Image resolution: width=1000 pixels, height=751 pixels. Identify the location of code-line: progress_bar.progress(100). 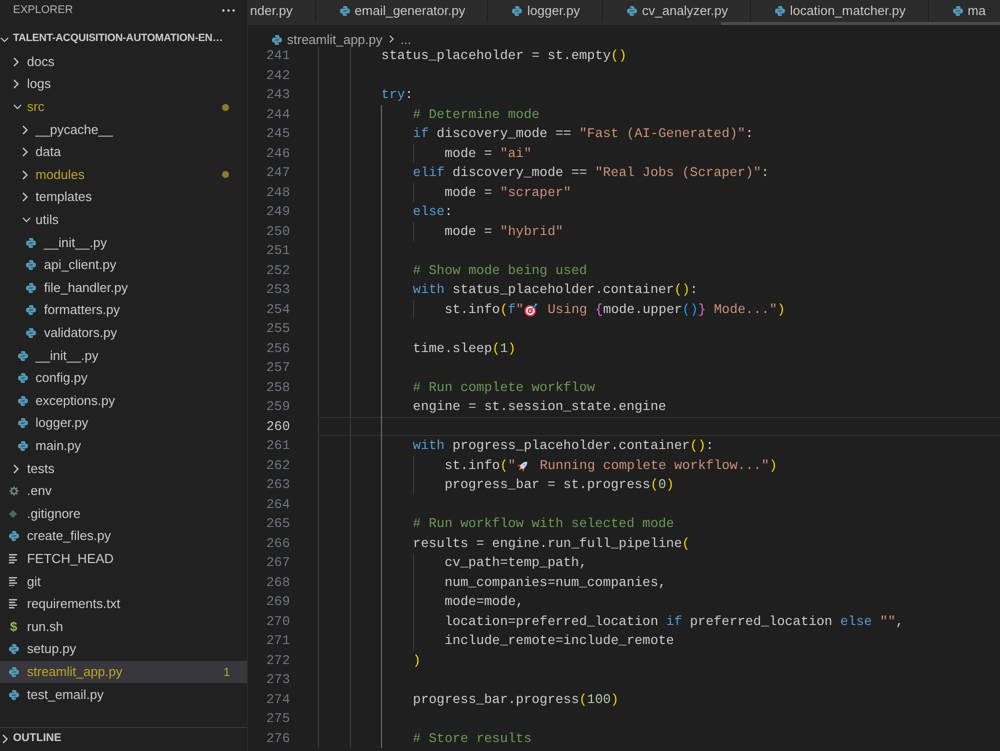
(515, 699).